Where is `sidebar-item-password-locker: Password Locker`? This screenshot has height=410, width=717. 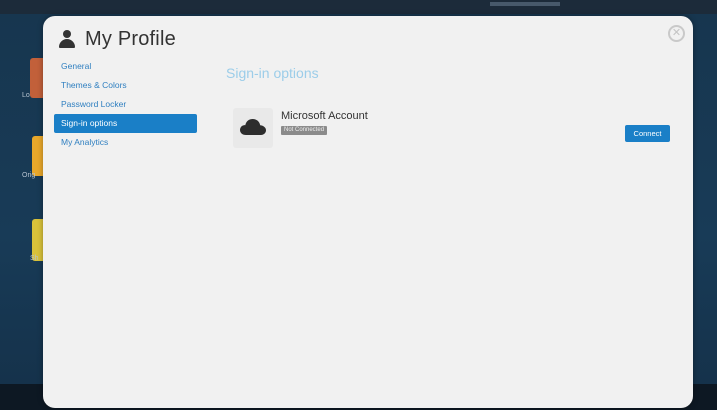
sidebar-item-password-locker: Password Locker is located at coordinates (125, 104).